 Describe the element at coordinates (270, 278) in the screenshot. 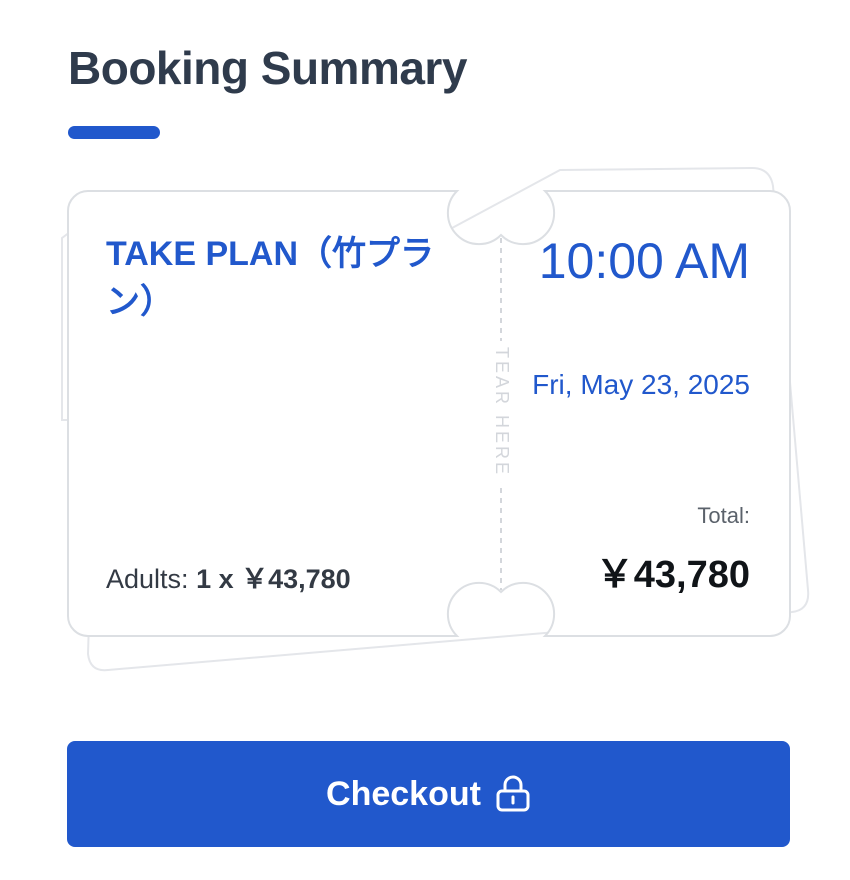

I see `plan-name: TAKE PLAN（竹プラン）` at that location.